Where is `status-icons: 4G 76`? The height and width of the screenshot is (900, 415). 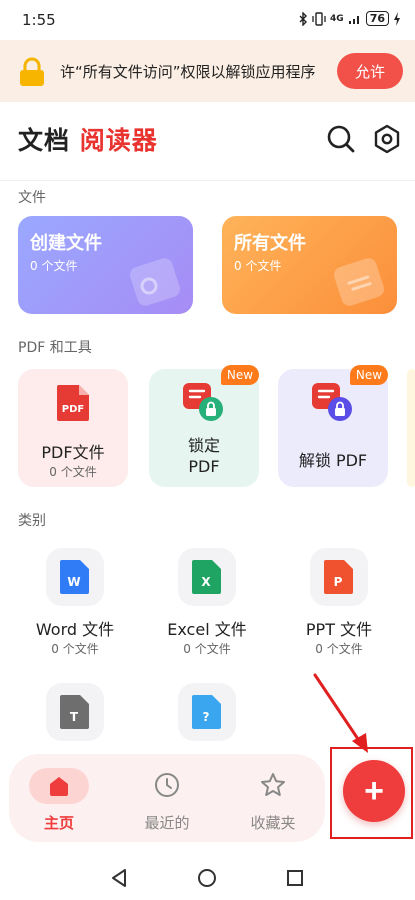 status-icons: 4G 76 is located at coordinates (349, 18).